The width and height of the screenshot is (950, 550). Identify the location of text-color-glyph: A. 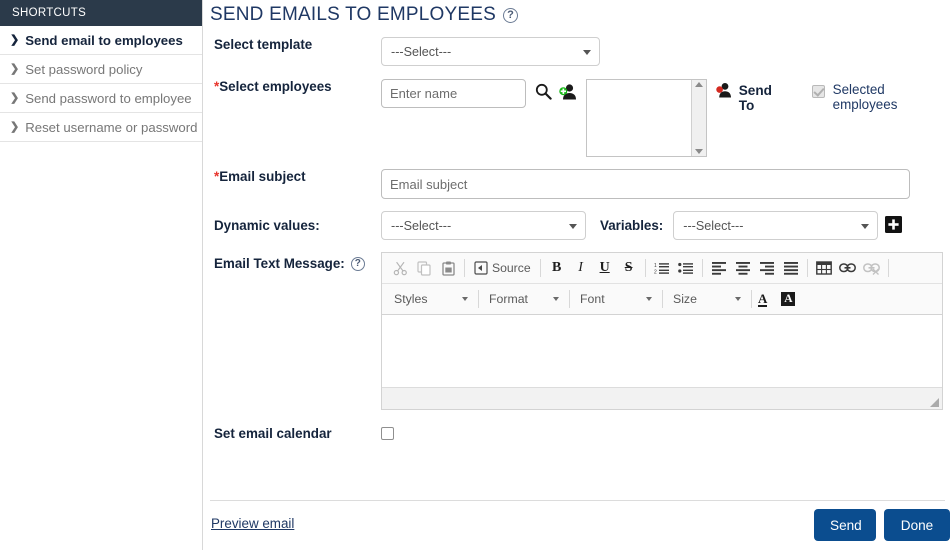
(763, 298).